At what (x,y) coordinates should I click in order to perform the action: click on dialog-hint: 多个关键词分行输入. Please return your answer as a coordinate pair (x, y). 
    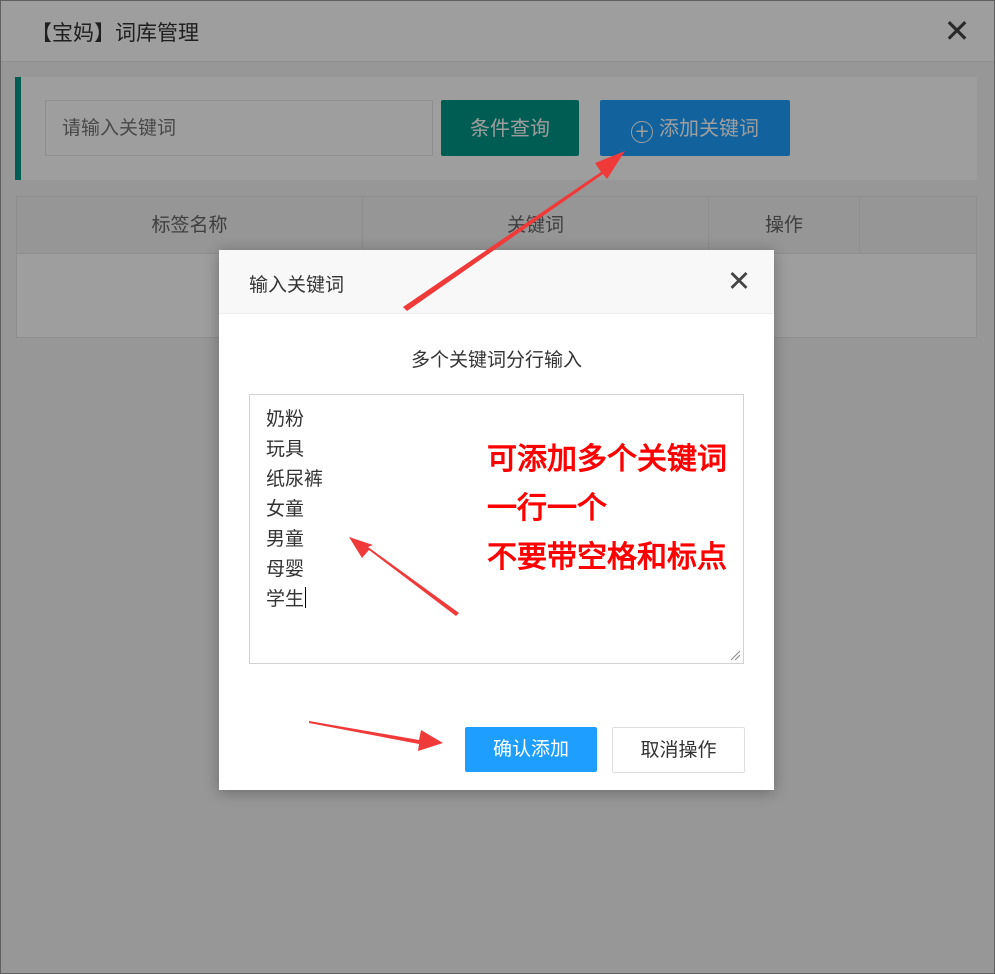
    Looking at the image, I should click on (496, 360).